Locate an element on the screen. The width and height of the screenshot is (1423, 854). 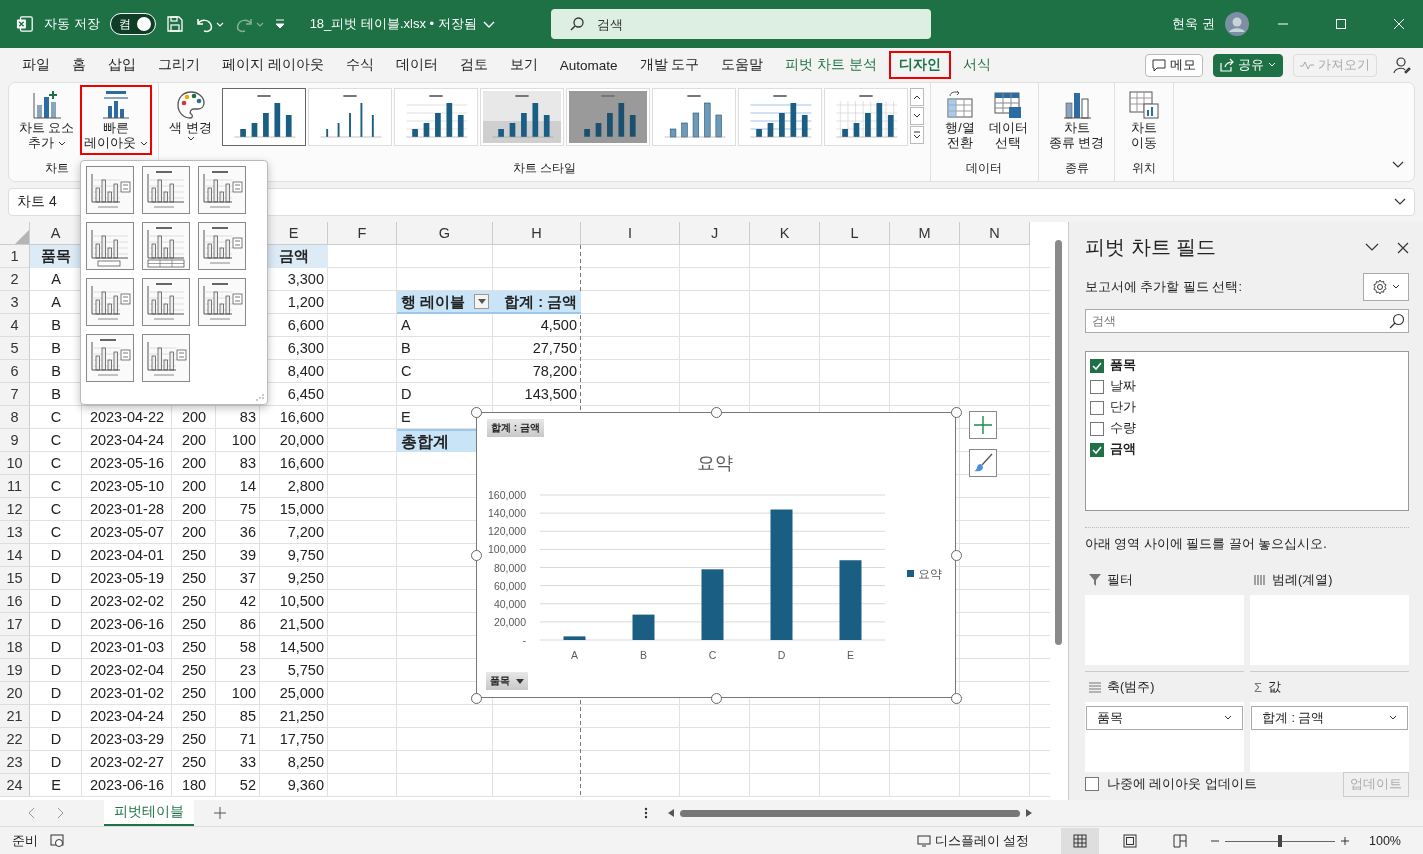
field-button: 합계 : 금액 is located at coordinates (515, 428).